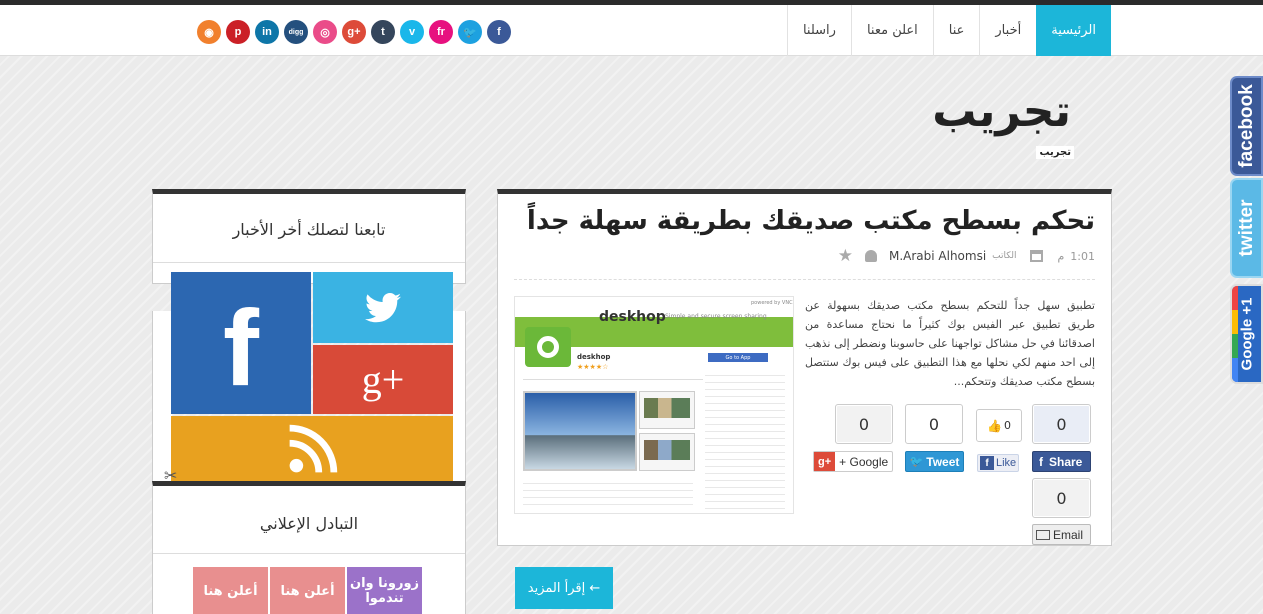 Image resolution: width=1263 pixels, height=614 pixels. What do you see at coordinates (1061, 424) in the screenshot?
I see `fb-share-count: 0` at bounding box center [1061, 424].